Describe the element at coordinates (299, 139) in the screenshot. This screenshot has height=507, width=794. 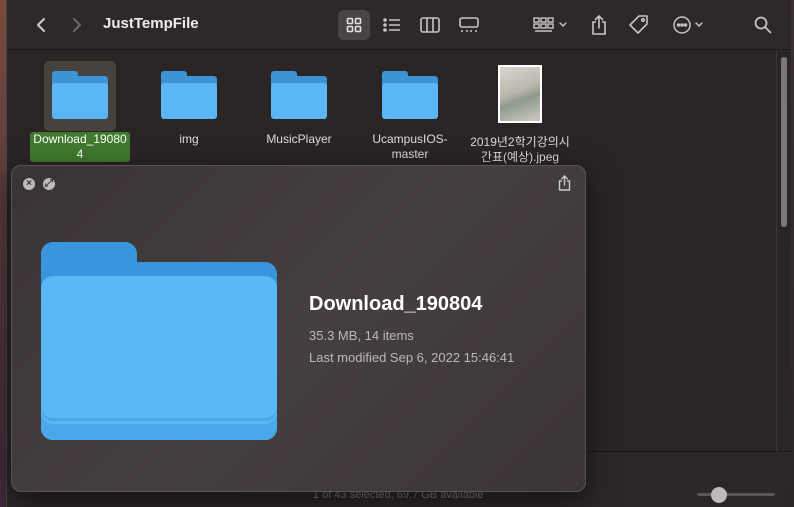
I see `file-label: MusicPlayer` at that location.